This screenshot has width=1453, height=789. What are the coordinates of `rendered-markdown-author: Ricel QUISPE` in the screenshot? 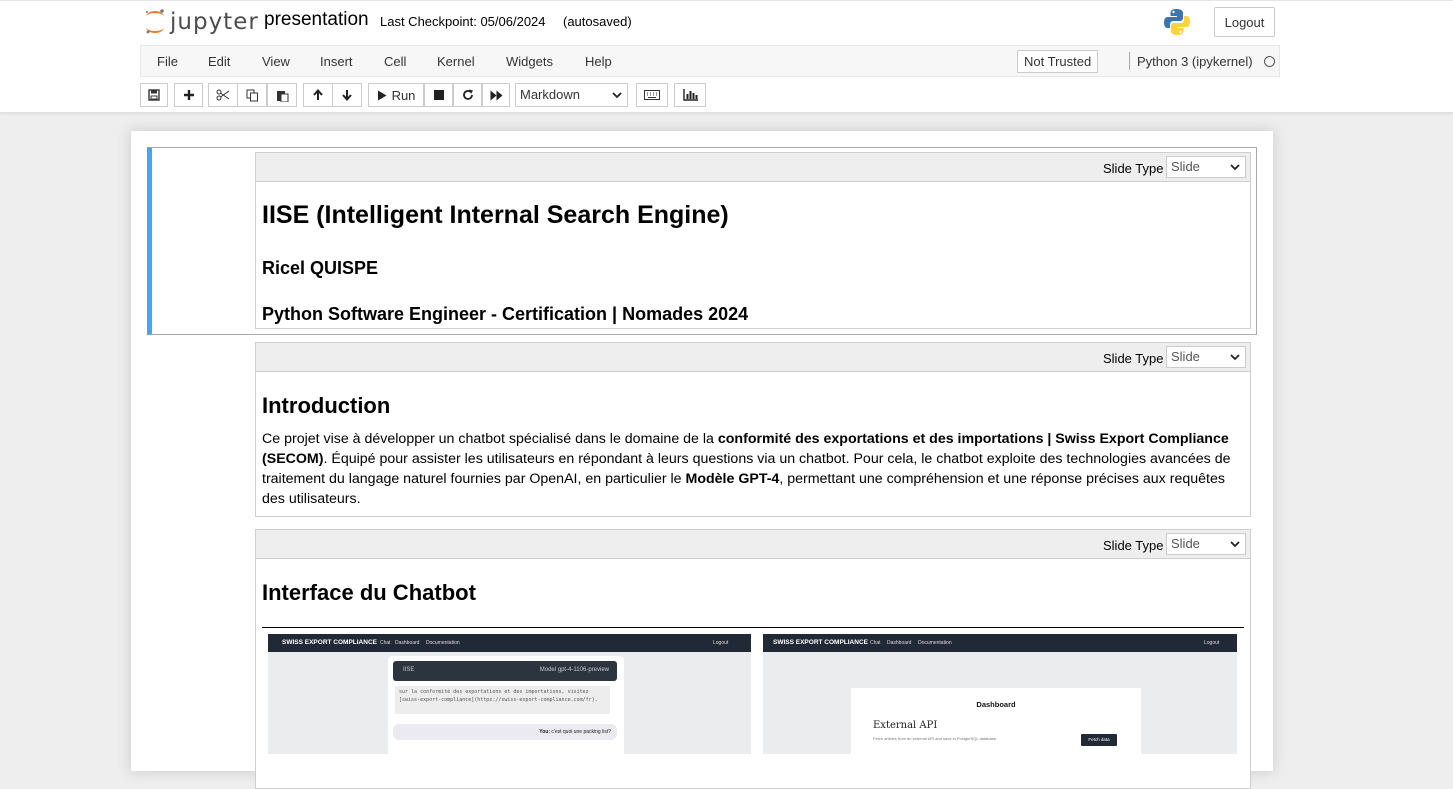 It's located at (753, 268).